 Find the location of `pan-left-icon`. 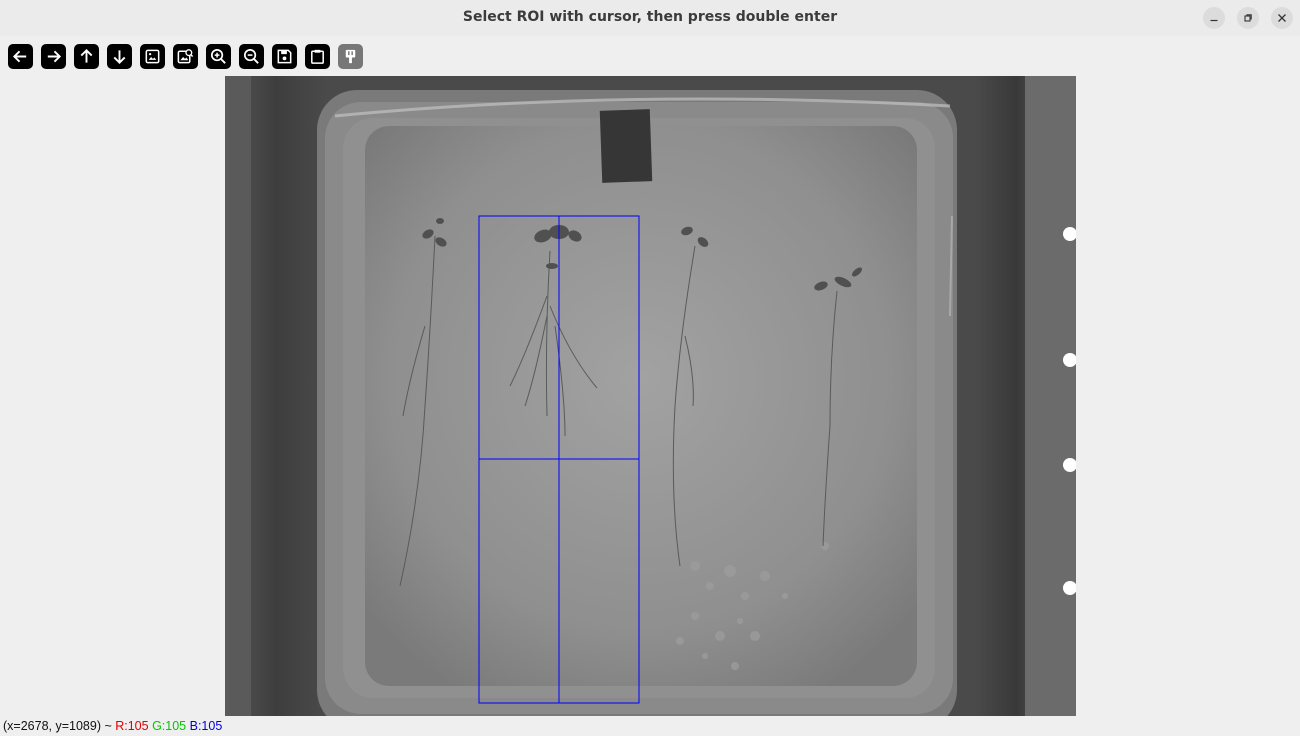

pan-left-icon is located at coordinates (19, 56).